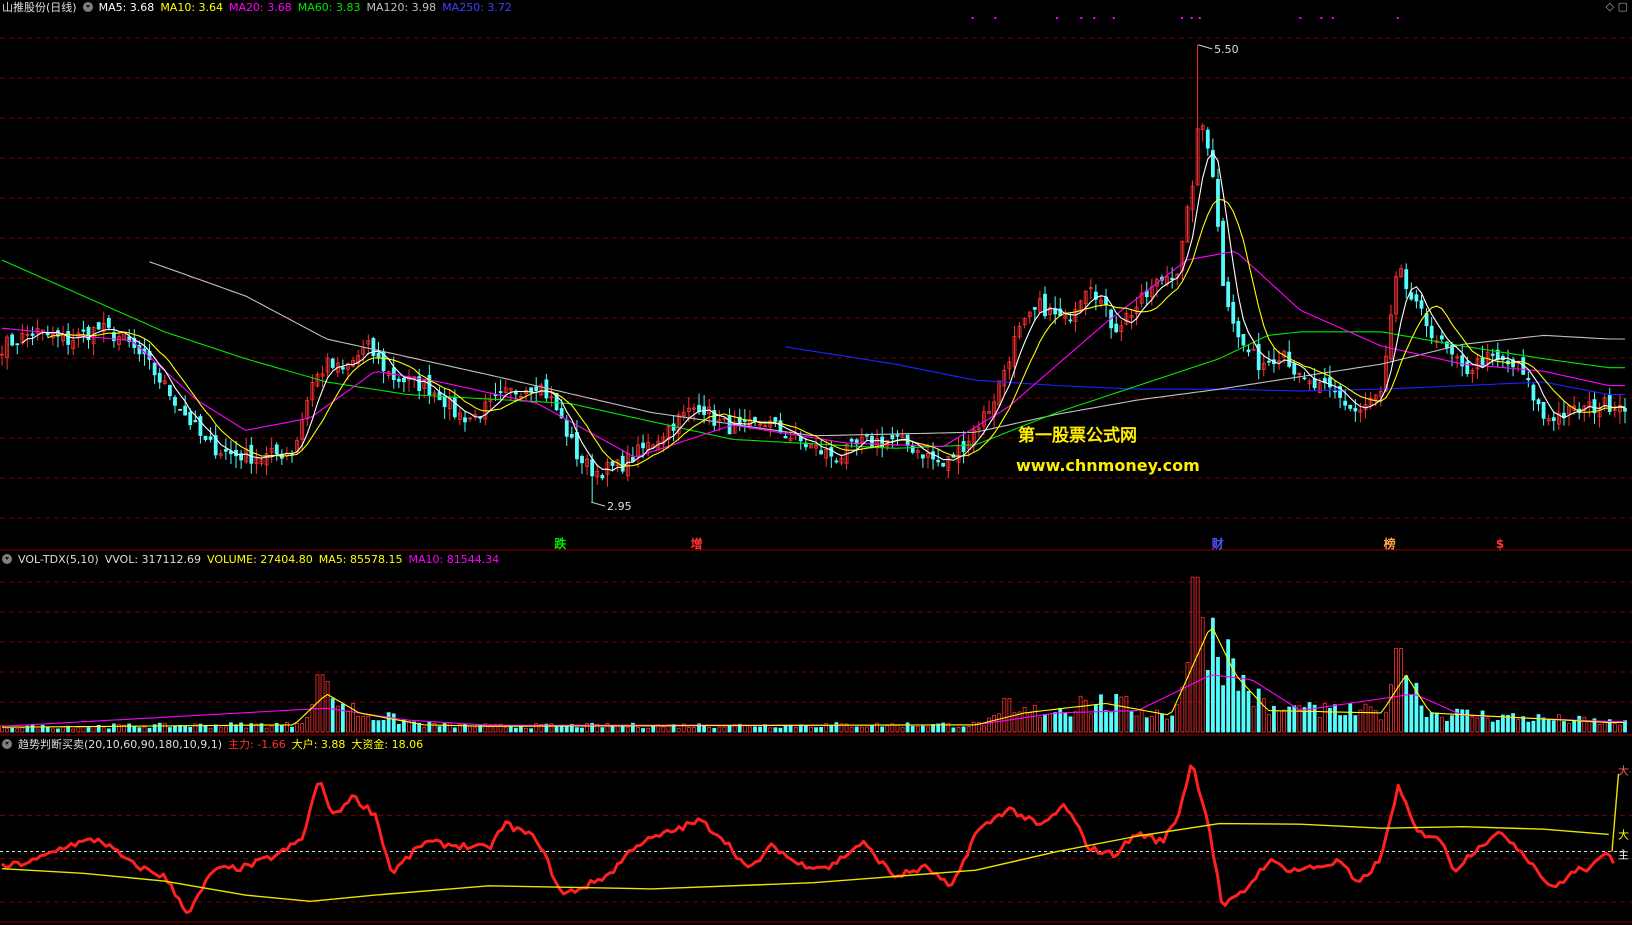  Describe the element at coordinates (39, 7) in the screenshot. I see `stock-title: 山推股份(日线)` at that location.